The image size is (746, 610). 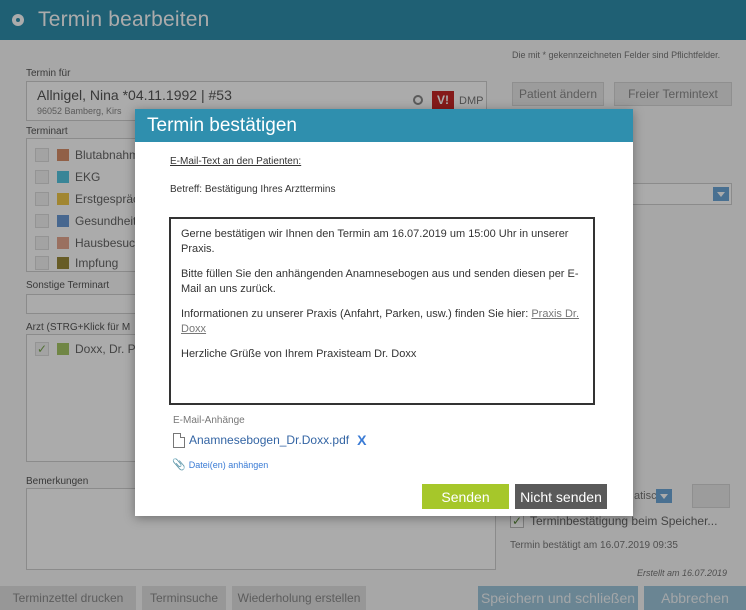 What do you see at coordinates (253, 189) in the screenshot?
I see `mail-subject: Betreff: Bestätigung Ihres Arzttermins` at bounding box center [253, 189].